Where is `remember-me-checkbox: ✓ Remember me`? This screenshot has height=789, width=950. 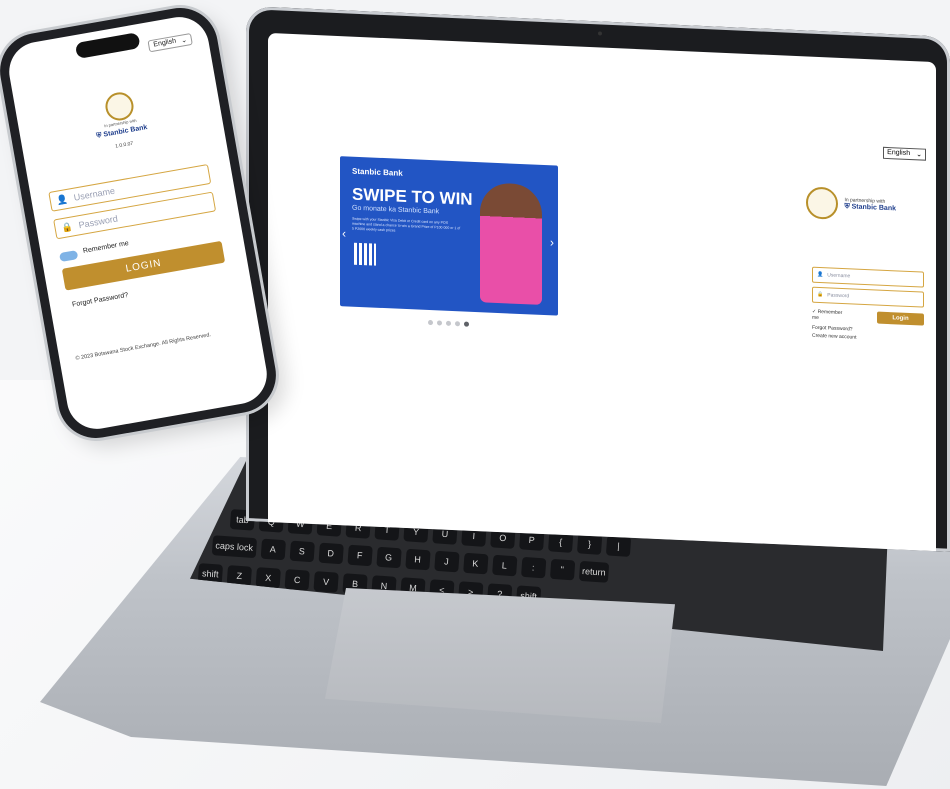
remember-me-checkbox: ✓ Remember me is located at coordinates (829, 316).